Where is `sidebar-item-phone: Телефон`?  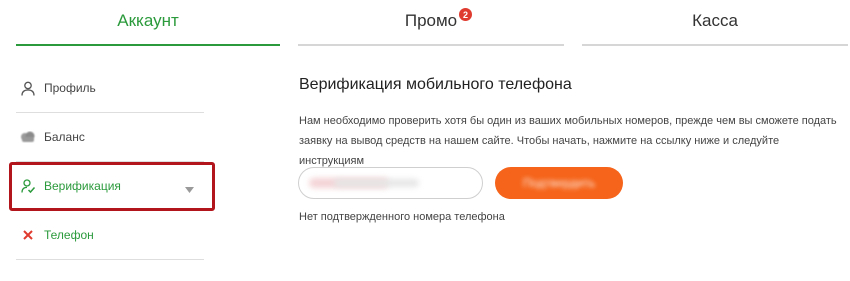
sidebar-item-phone: Телефон is located at coordinates (110, 235).